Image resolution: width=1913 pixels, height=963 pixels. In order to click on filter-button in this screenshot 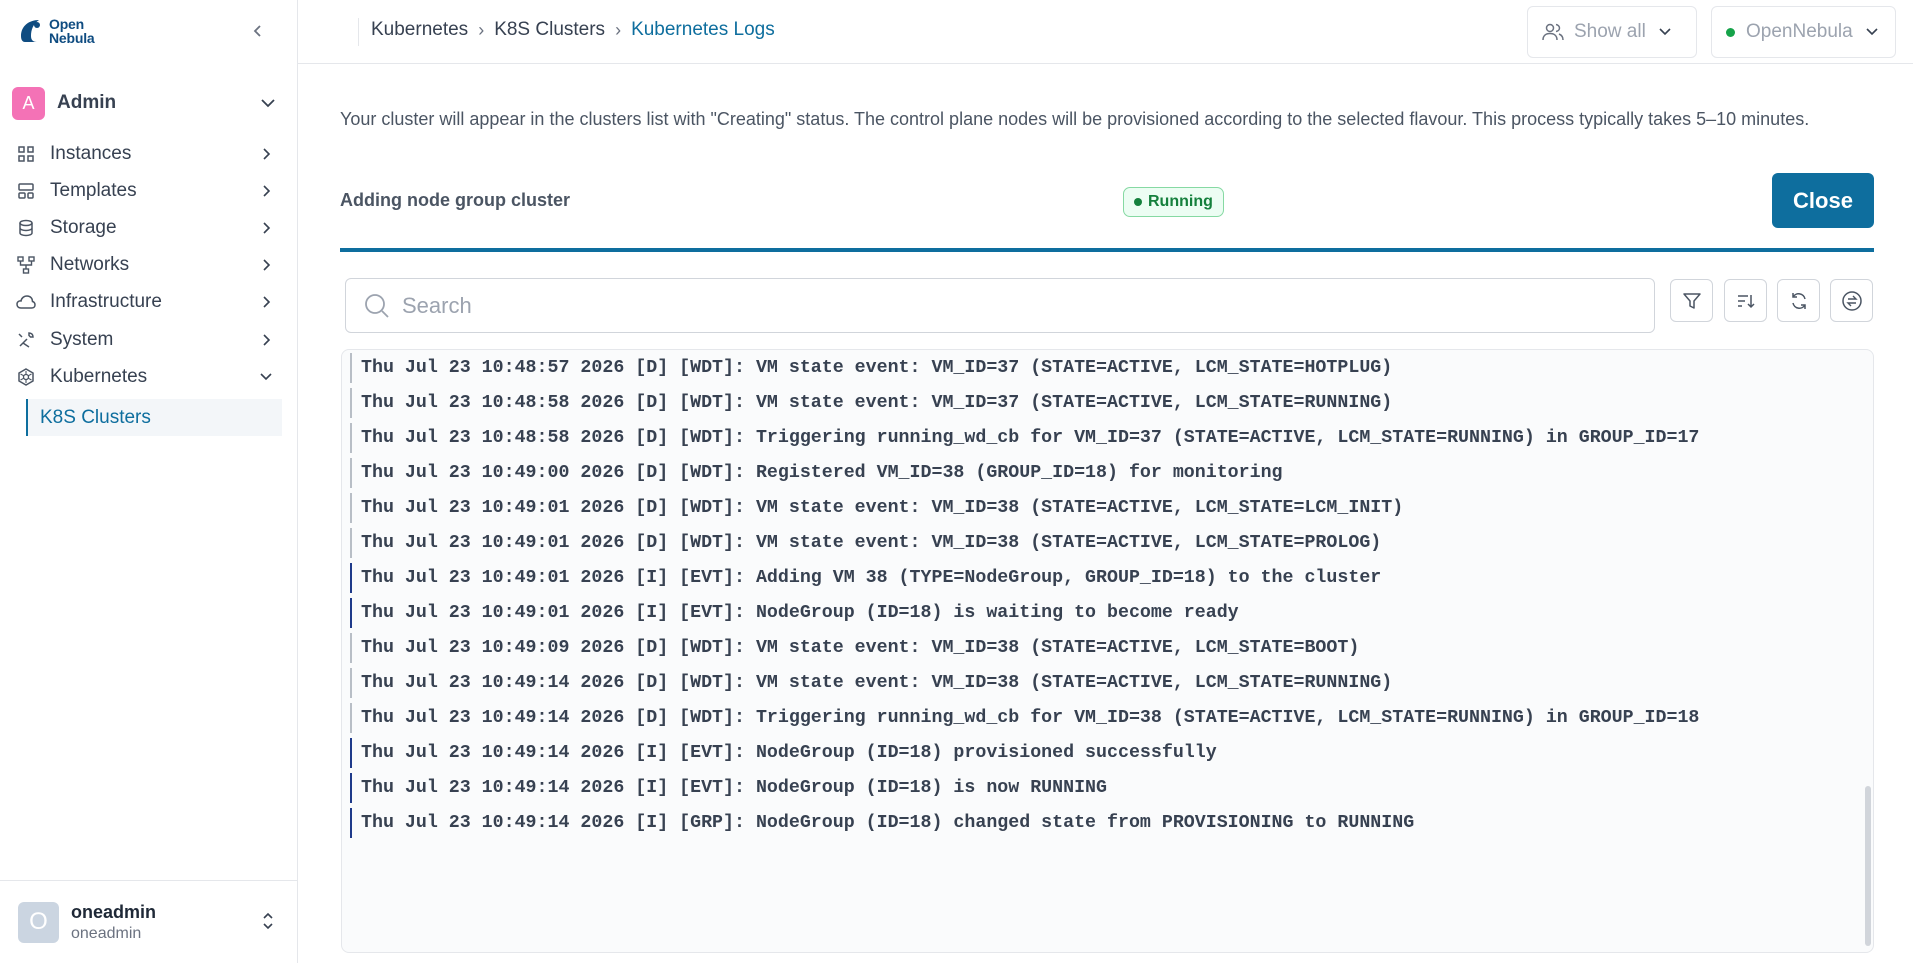, I will do `click(1691, 300)`.